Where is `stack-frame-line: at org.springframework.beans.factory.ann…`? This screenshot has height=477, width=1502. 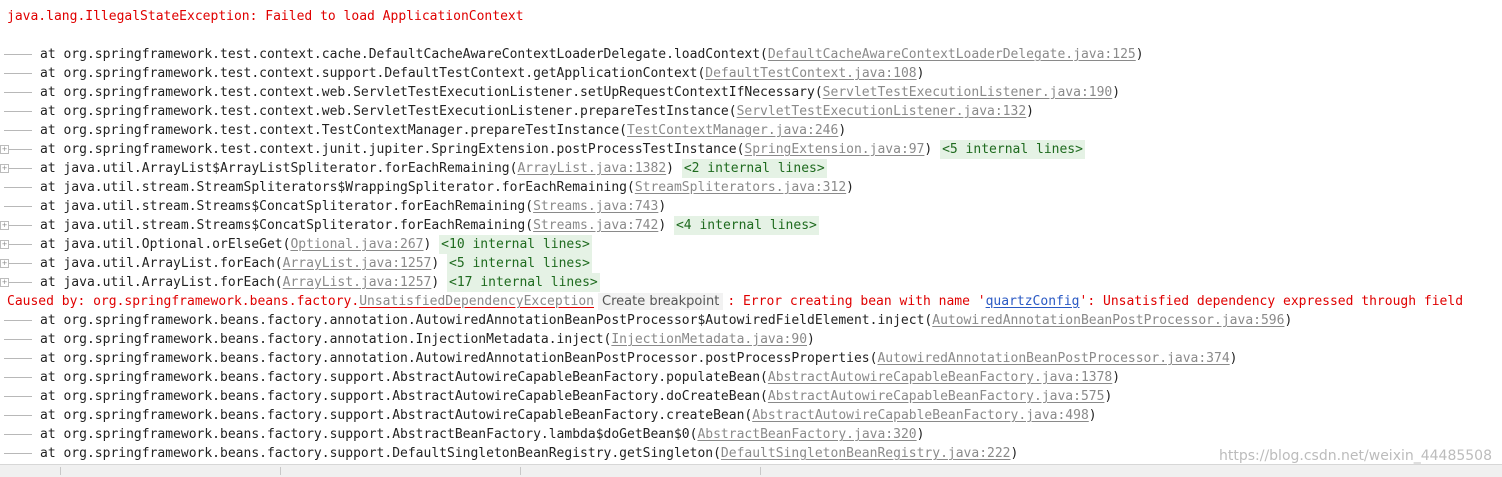 stack-frame-line: at org.springframework.beans.factory.ann… is located at coordinates (646, 320).